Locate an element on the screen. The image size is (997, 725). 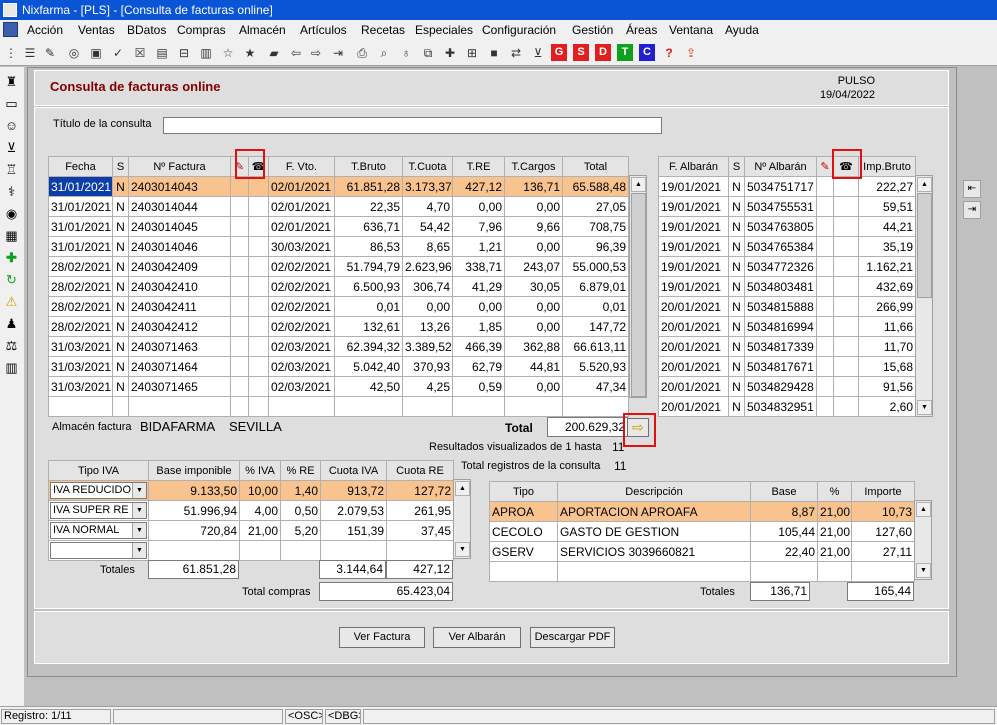
cell-bruto: 636,71 is located at coordinates (368, 226).